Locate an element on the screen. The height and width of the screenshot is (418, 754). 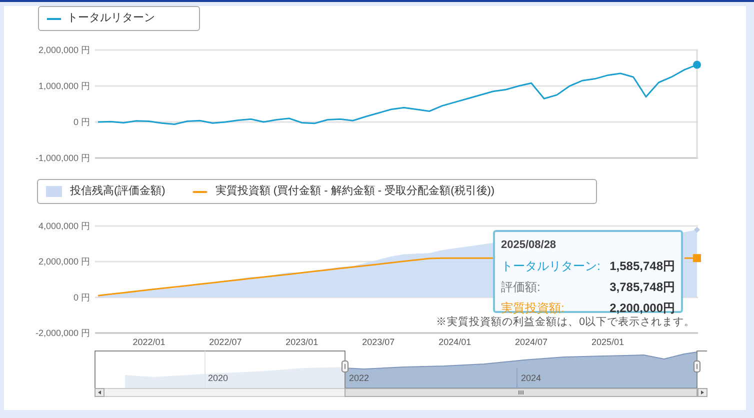
marker-dot is located at coordinates (697, 64).